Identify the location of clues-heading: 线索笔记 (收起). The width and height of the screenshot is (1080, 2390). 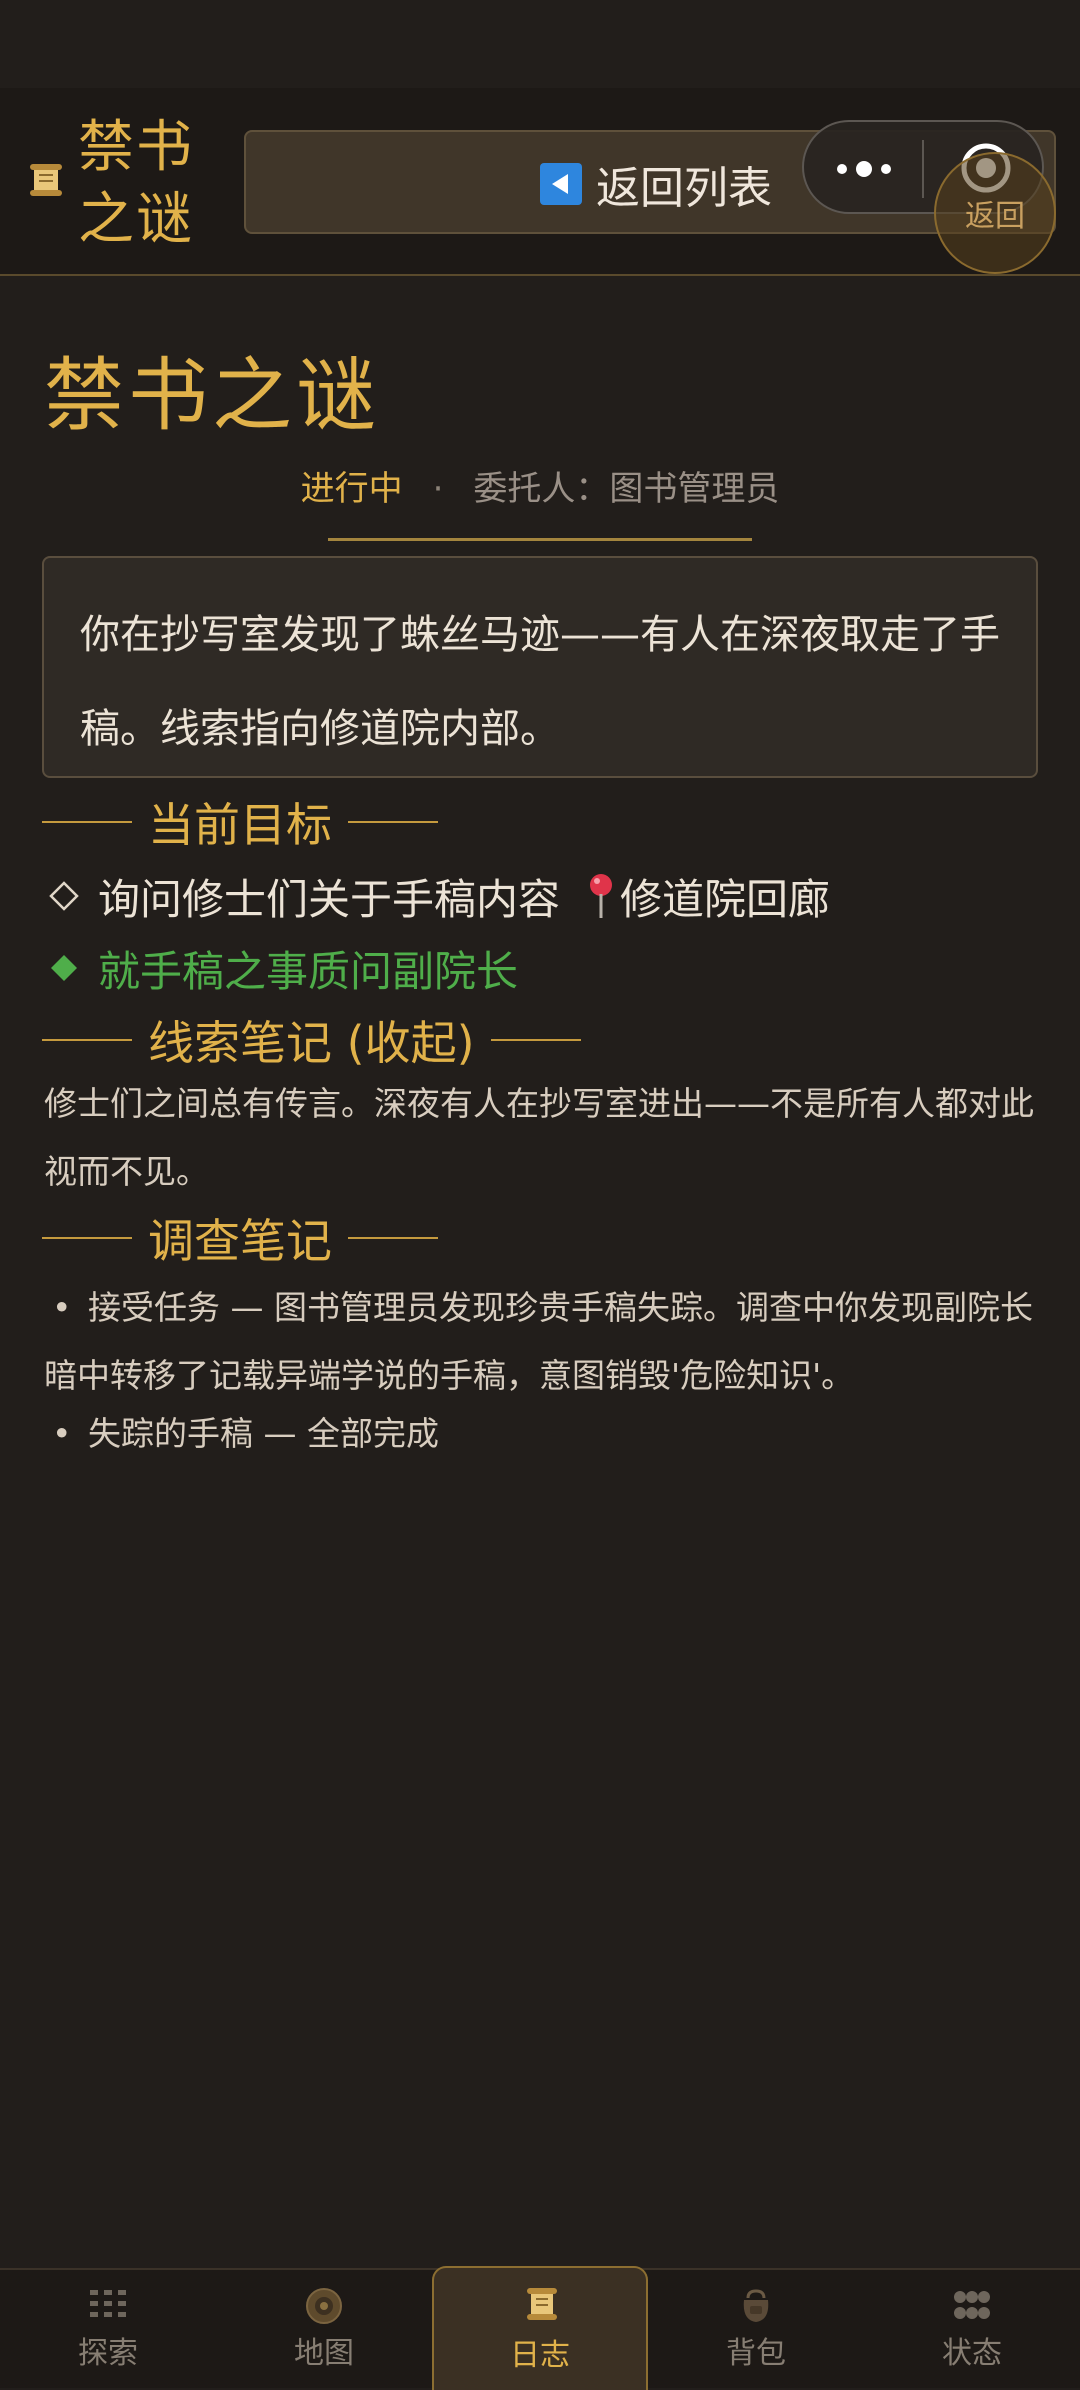
(311, 1040).